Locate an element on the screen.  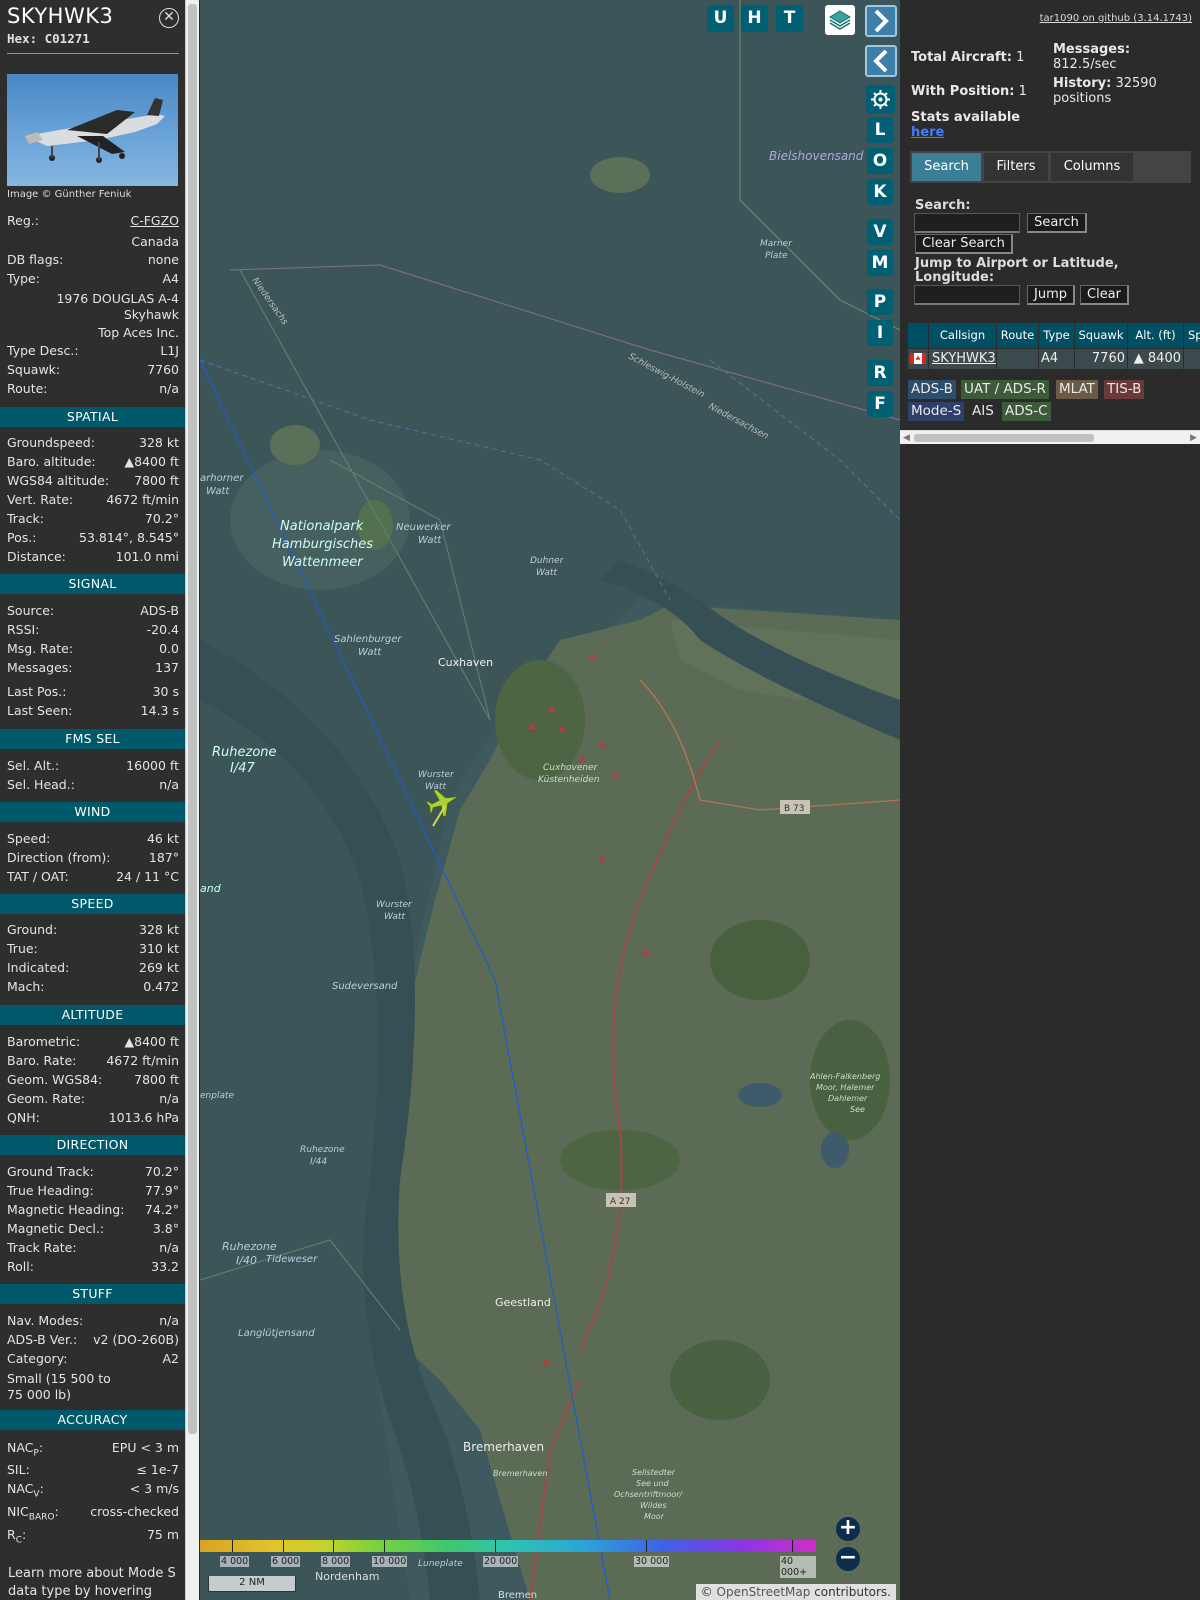
info-scroll-thumb is located at coordinates (192, 719).